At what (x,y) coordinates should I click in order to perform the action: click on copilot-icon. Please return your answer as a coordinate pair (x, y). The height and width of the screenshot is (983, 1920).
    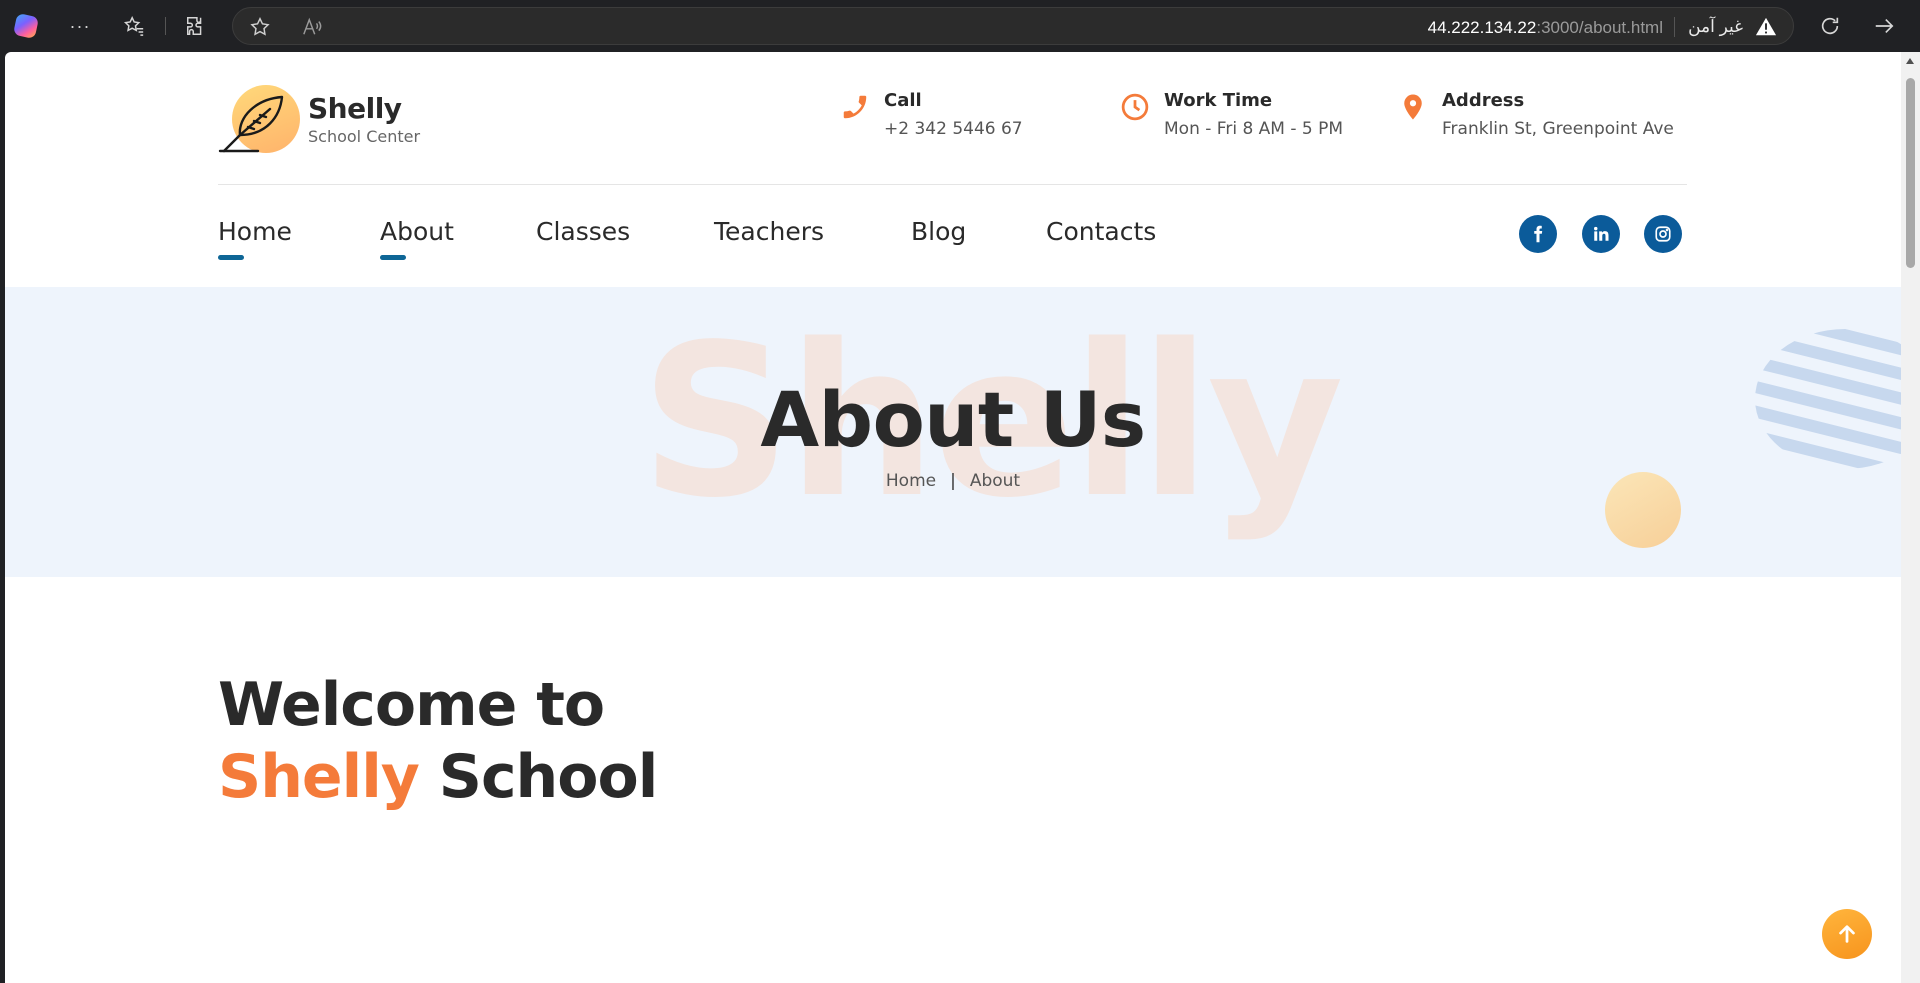
    Looking at the image, I should click on (26, 26).